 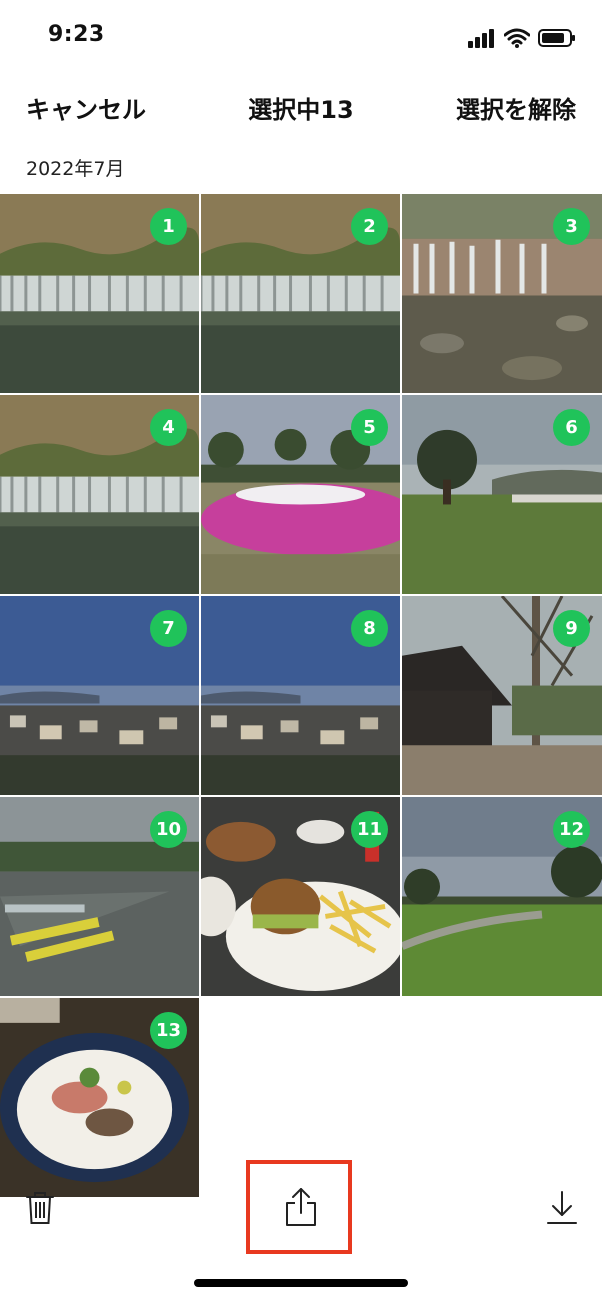 What do you see at coordinates (299, 1207) in the screenshot?
I see `share-highlight-box` at bounding box center [299, 1207].